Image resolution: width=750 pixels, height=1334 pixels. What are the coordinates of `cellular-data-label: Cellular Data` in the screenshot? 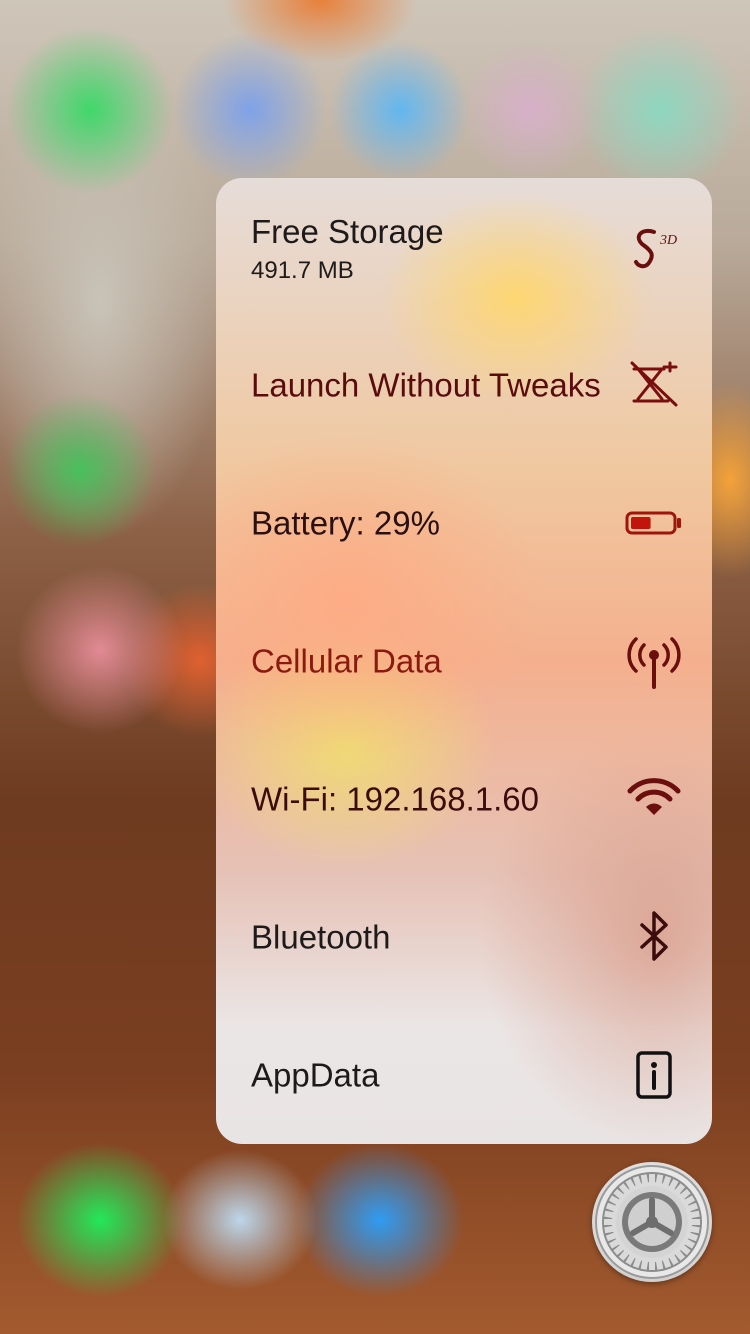 It's located at (346, 661).